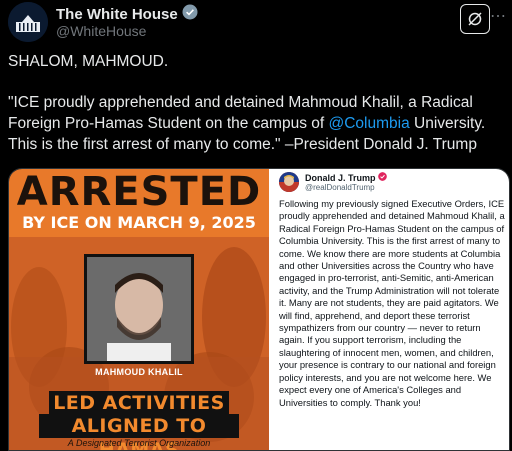 This screenshot has height=451, width=512. I want to click on poster-banner-line-2: ALIGNED TO HAMAS, so click(139, 432).